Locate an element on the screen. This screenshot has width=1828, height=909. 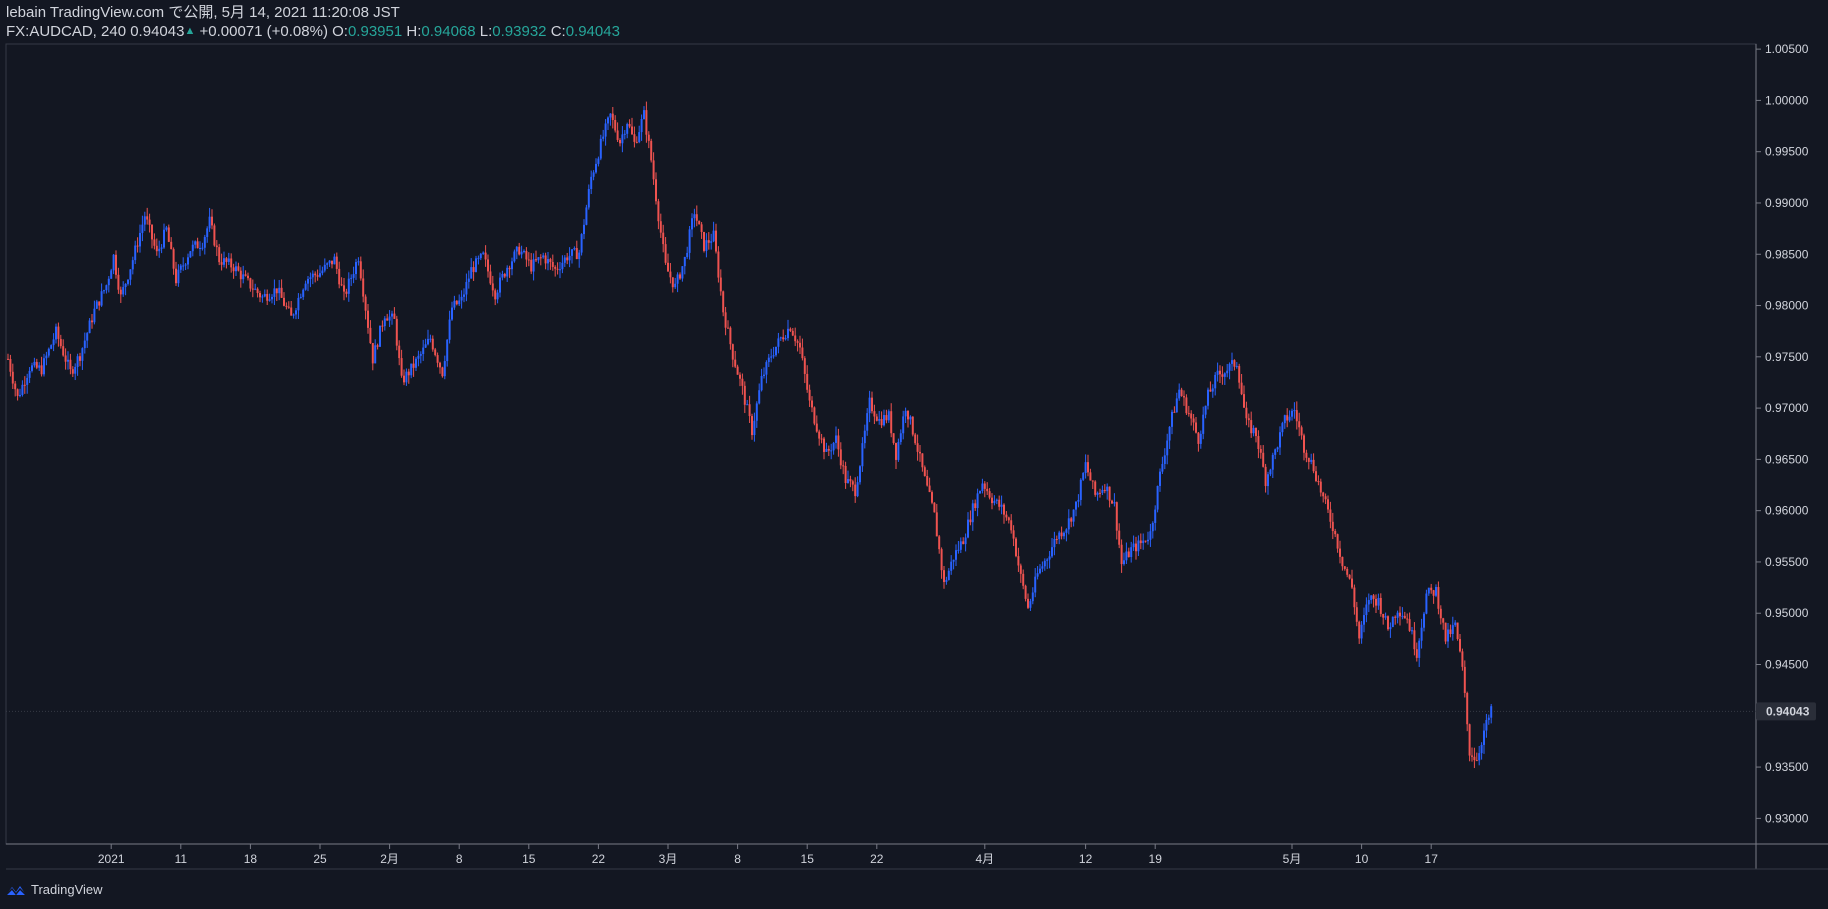
last-price-badge: 0.94043 is located at coordinates (1786, 711).